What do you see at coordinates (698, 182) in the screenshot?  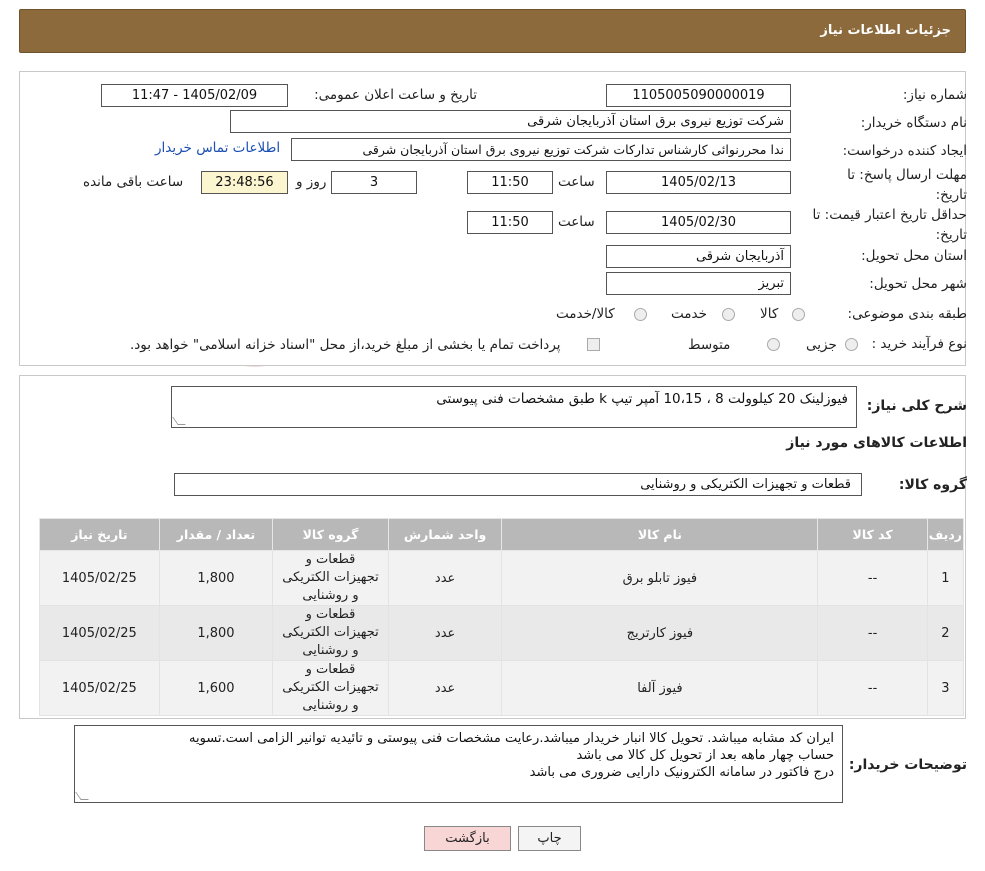 I see `reply-date-field: 1405/02/13` at bounding box center [698, 182].